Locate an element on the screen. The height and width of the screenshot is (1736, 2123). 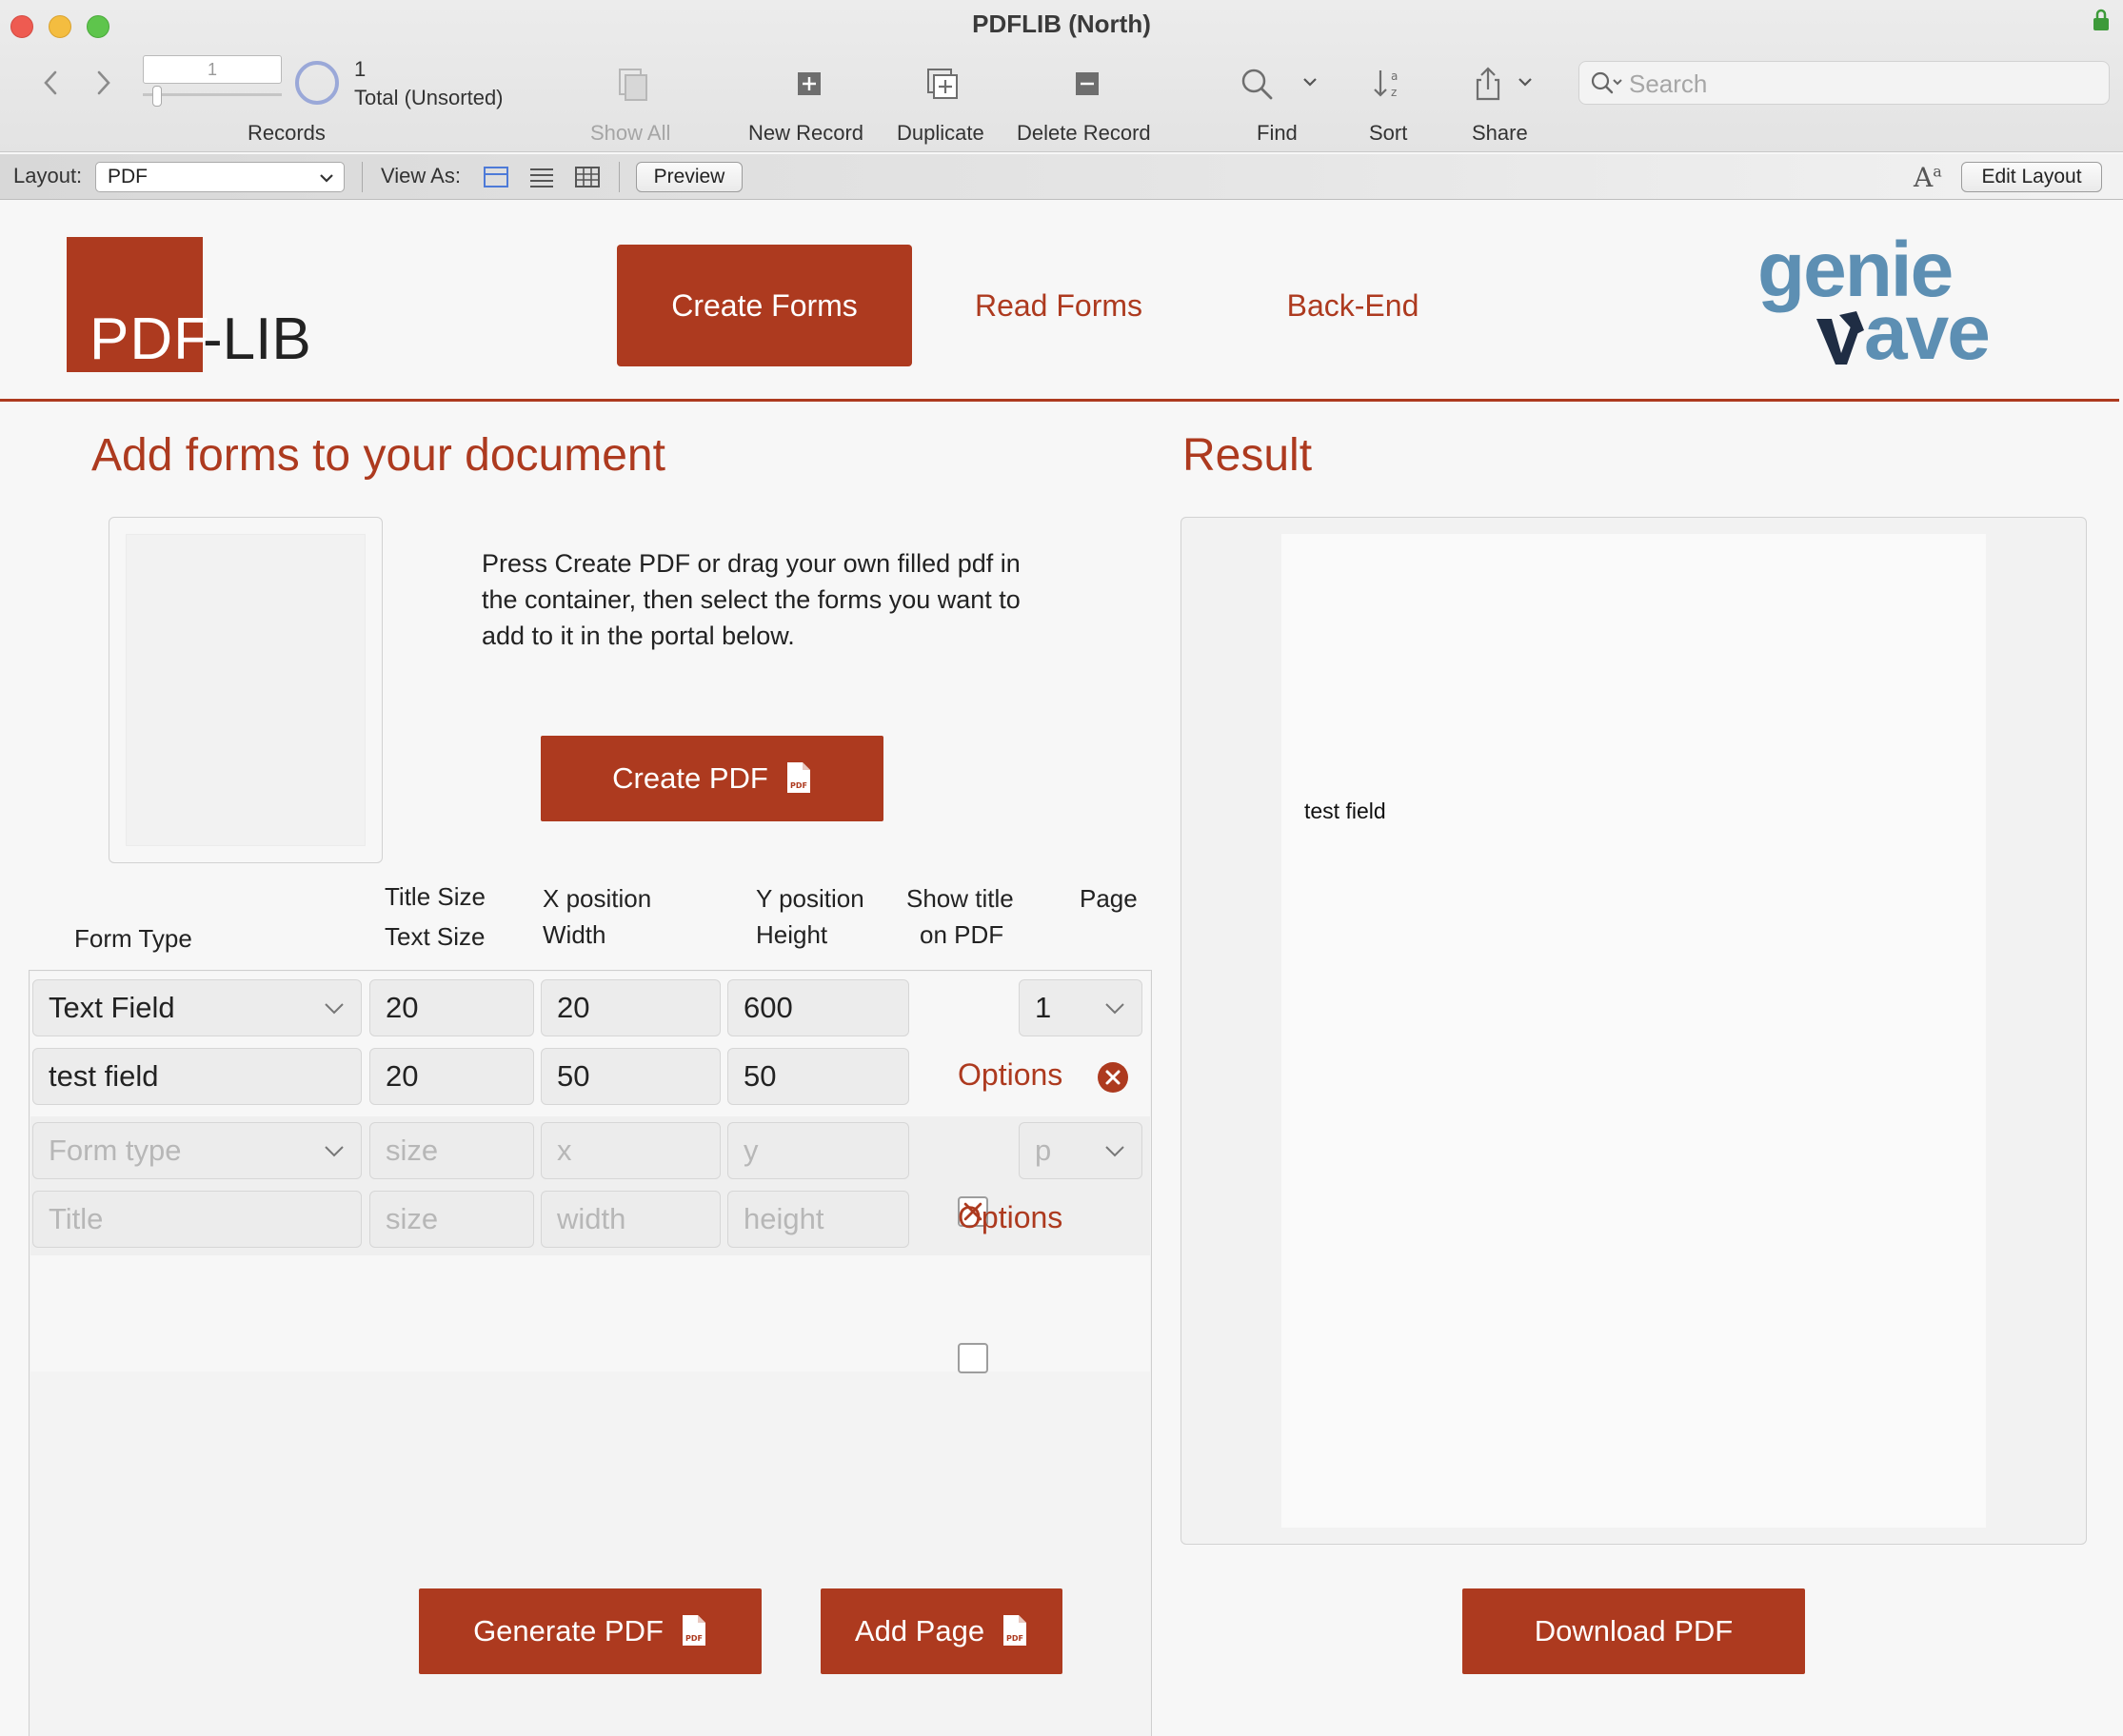
new-text-size-field: size is located at coordinates (451, 1219).